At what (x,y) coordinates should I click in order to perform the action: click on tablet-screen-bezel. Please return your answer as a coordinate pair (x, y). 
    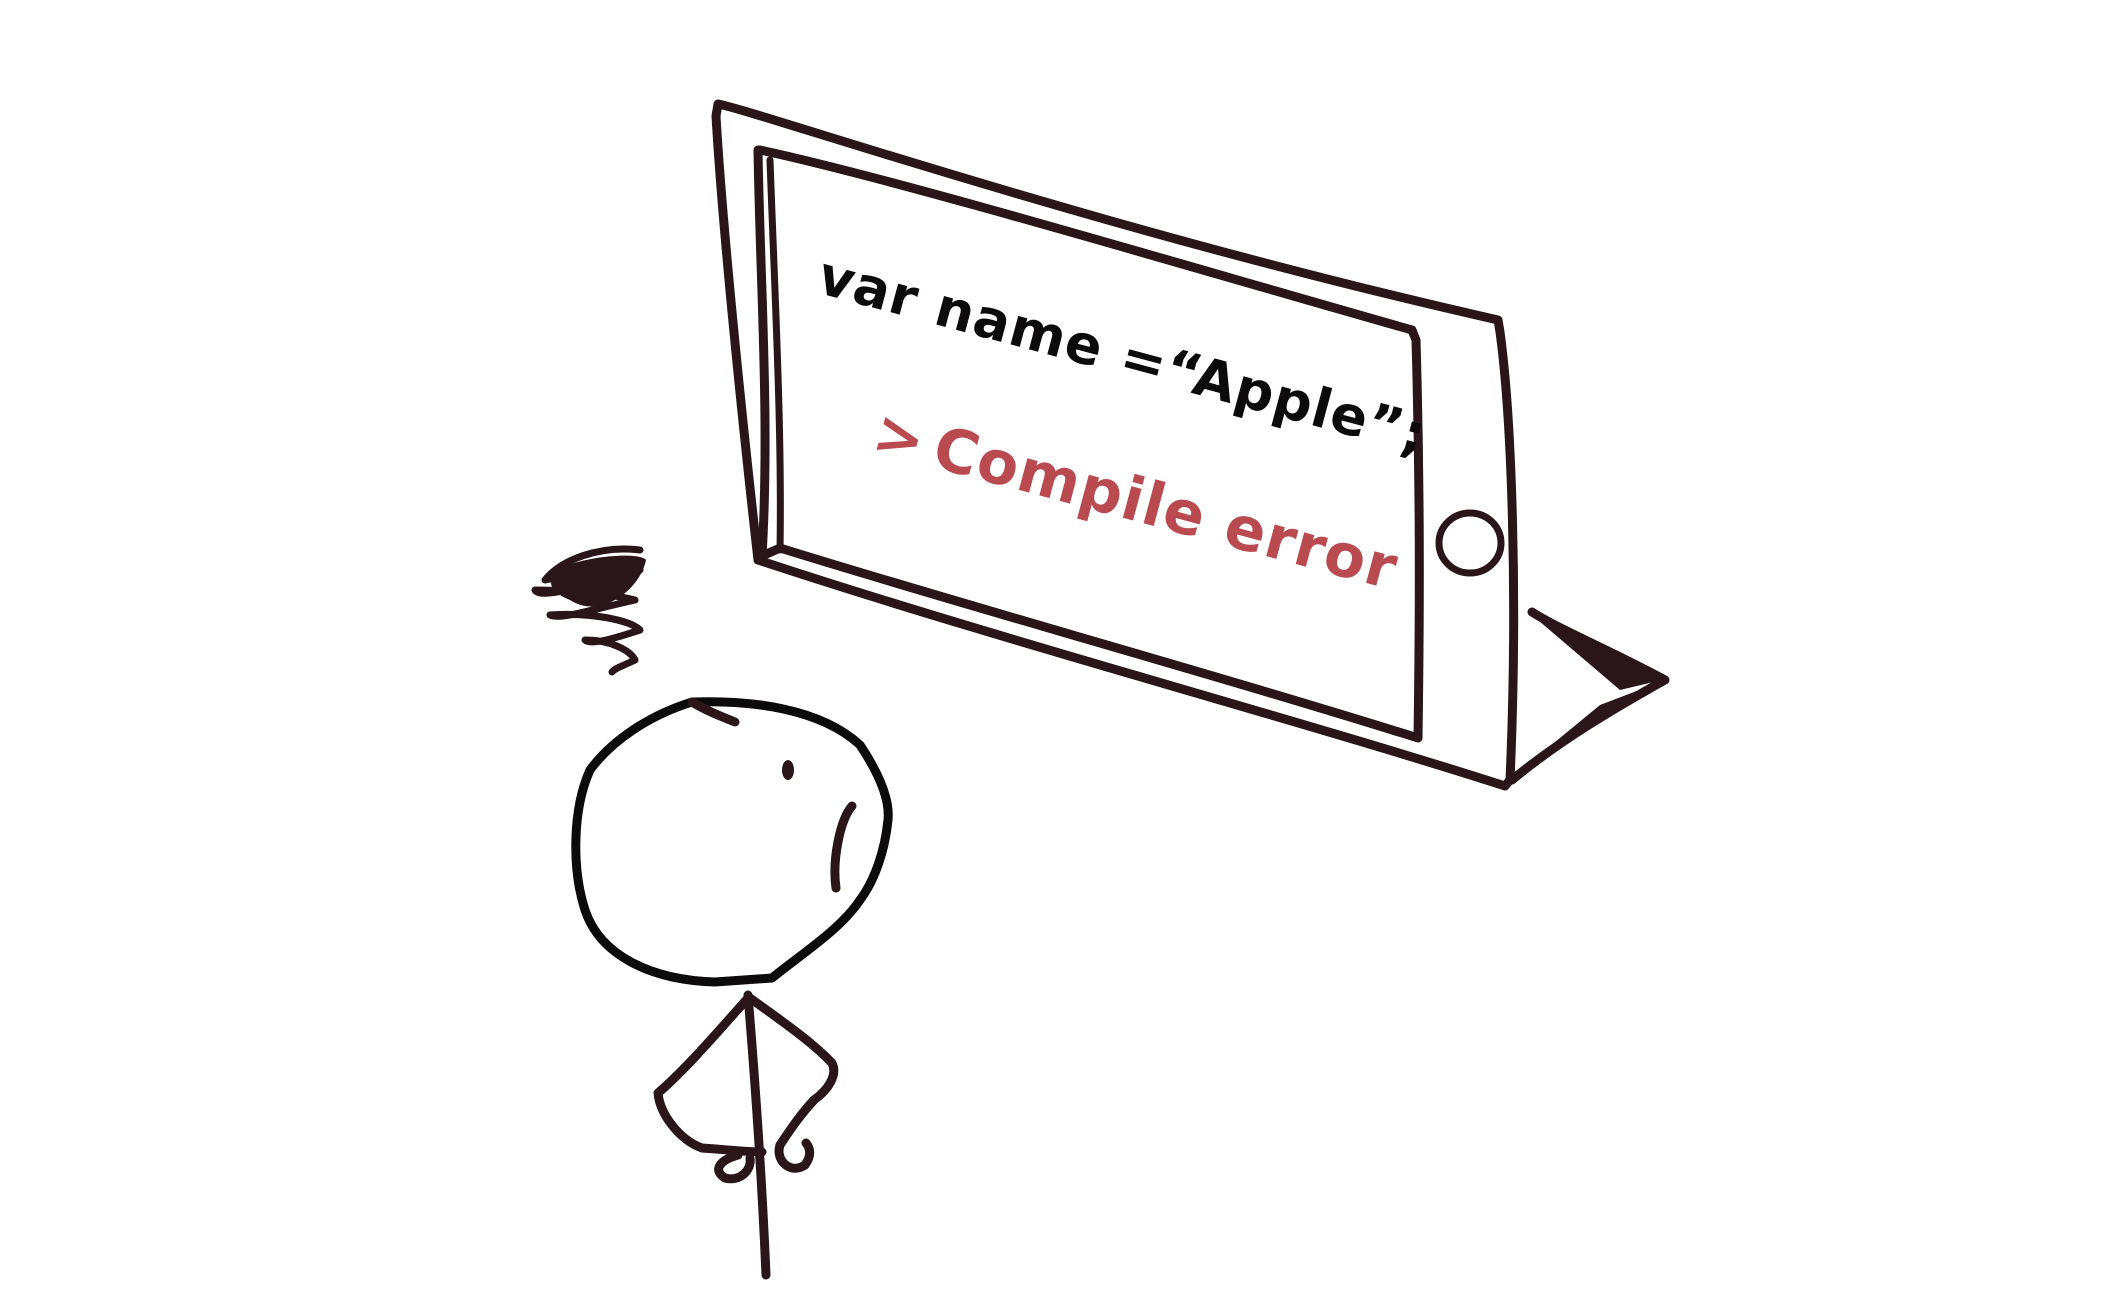
    Looking at the image, I should click on (1088, 444).